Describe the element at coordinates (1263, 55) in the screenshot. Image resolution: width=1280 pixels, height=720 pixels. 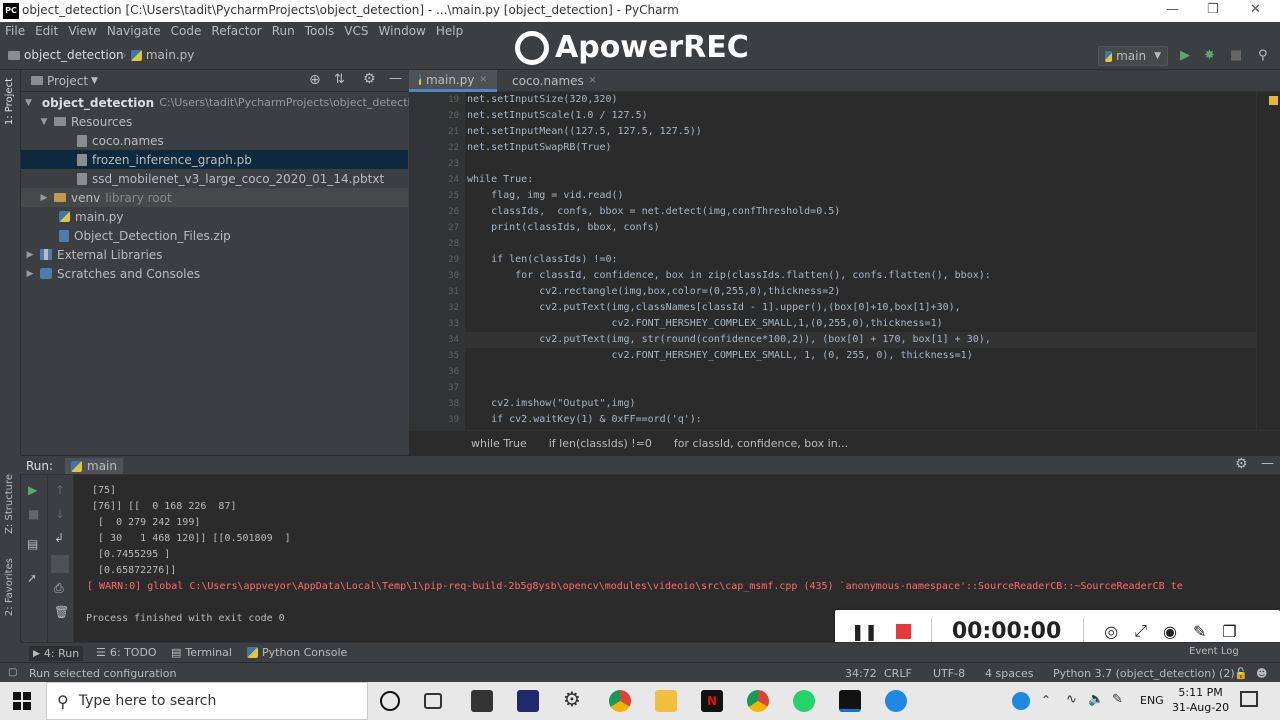
I see `search-icon: ⚲` at that location.